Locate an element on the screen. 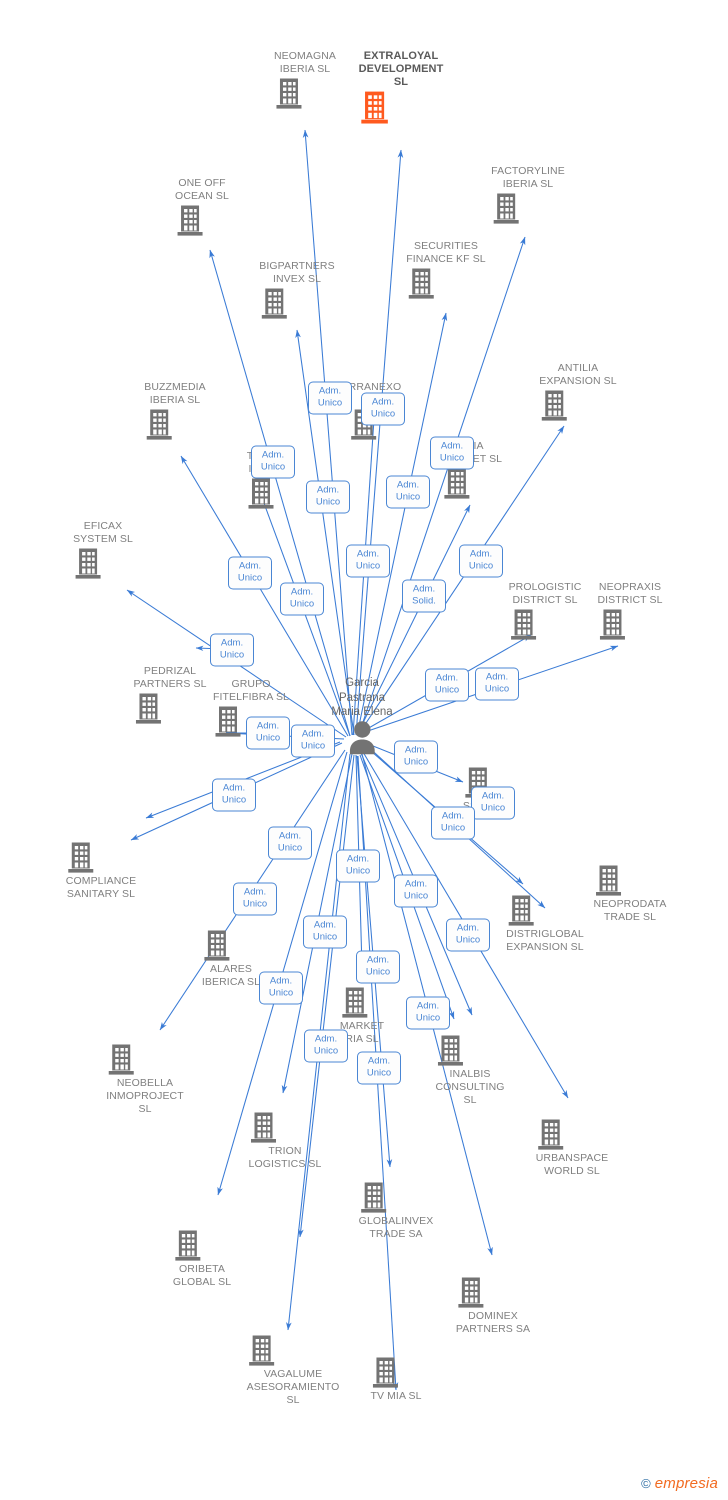 Image resolution: width=728 pixels, height=1500 pixels. company-label: PEDRIZAL PARTNERS SL is located at coordinates (170, 677).